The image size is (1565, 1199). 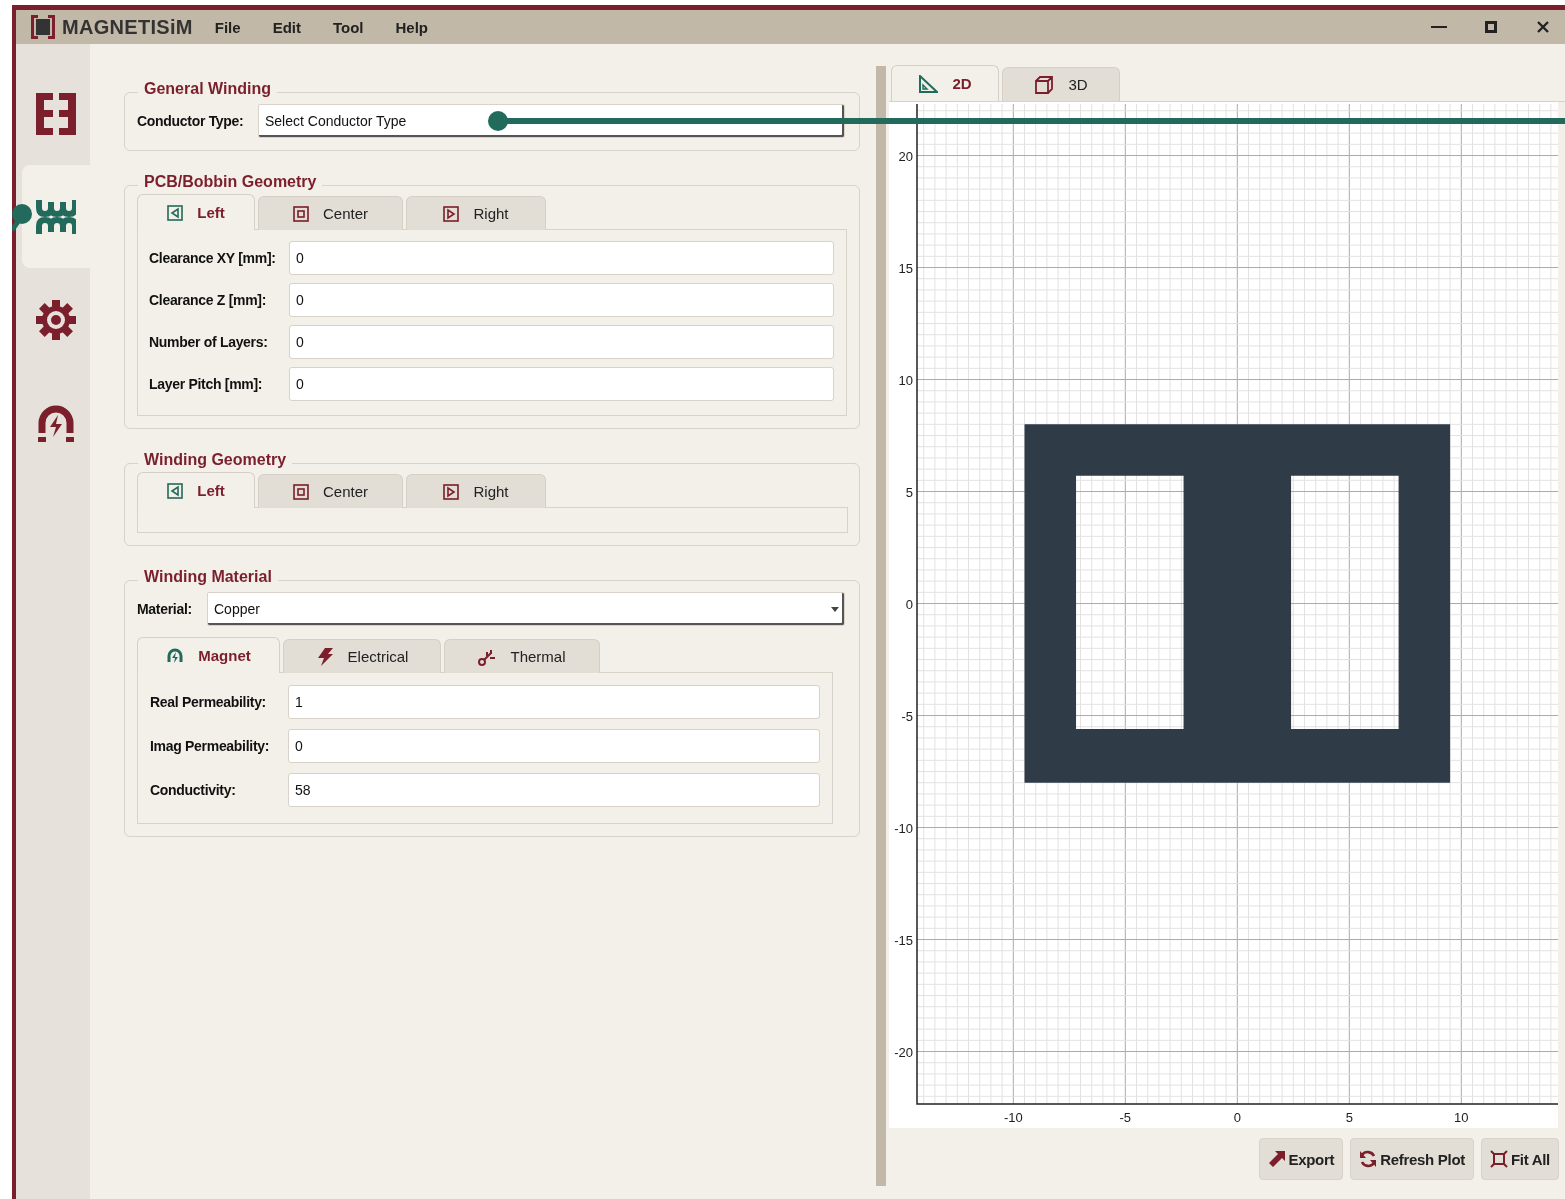 I want to click on tick-label: 15, so click(x=905, y=268).